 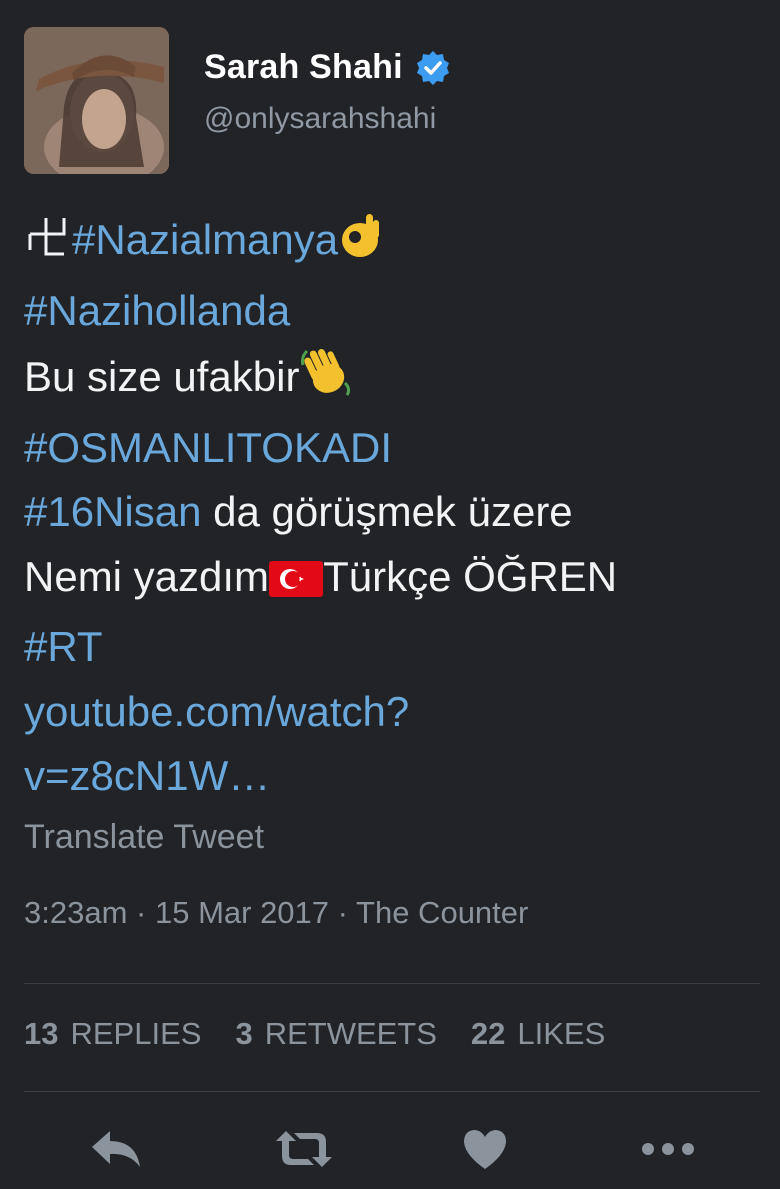 What do you see at coordinates (205, 239) in the screenshot?
I see `hashtag-link: #Nazialmanya` at bounding box center [205, 239].